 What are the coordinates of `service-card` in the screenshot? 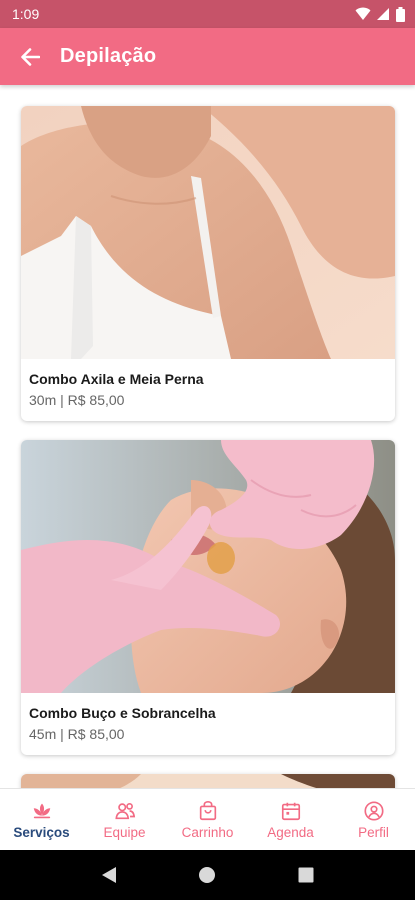 It's located at (208, 781).